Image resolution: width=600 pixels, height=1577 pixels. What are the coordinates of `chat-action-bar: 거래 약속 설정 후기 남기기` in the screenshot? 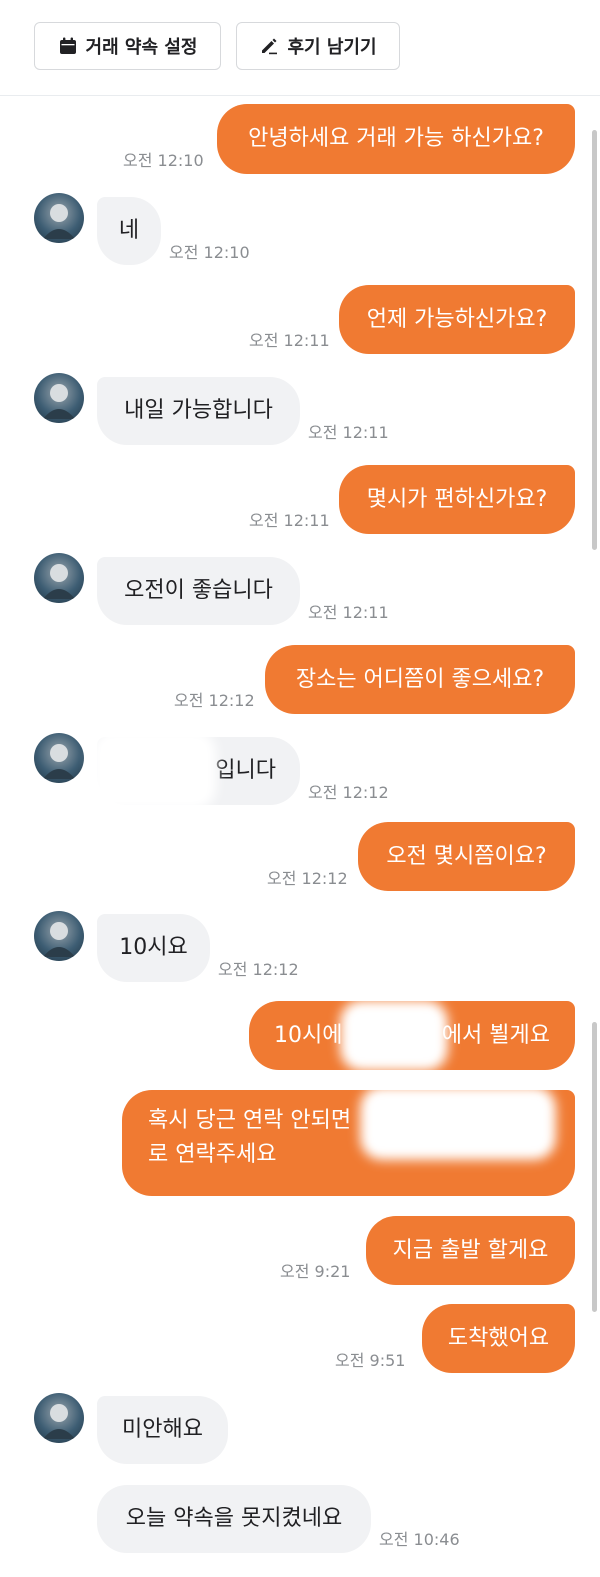 It's located at (300, 48).